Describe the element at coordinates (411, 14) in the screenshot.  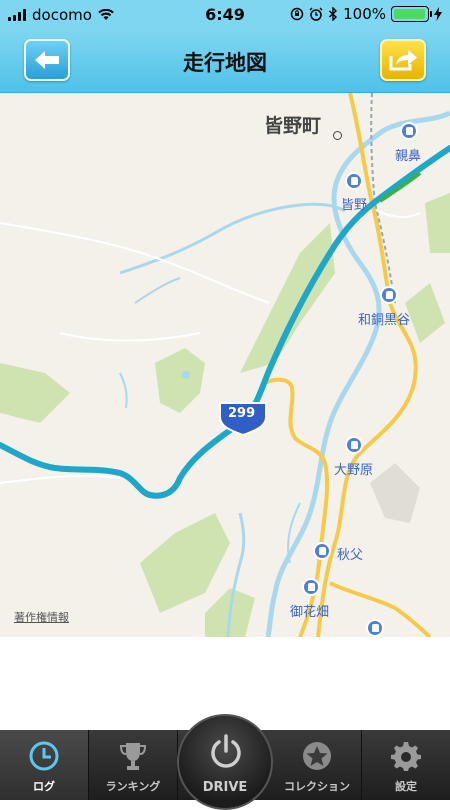
I see `battery-icon` at that location.